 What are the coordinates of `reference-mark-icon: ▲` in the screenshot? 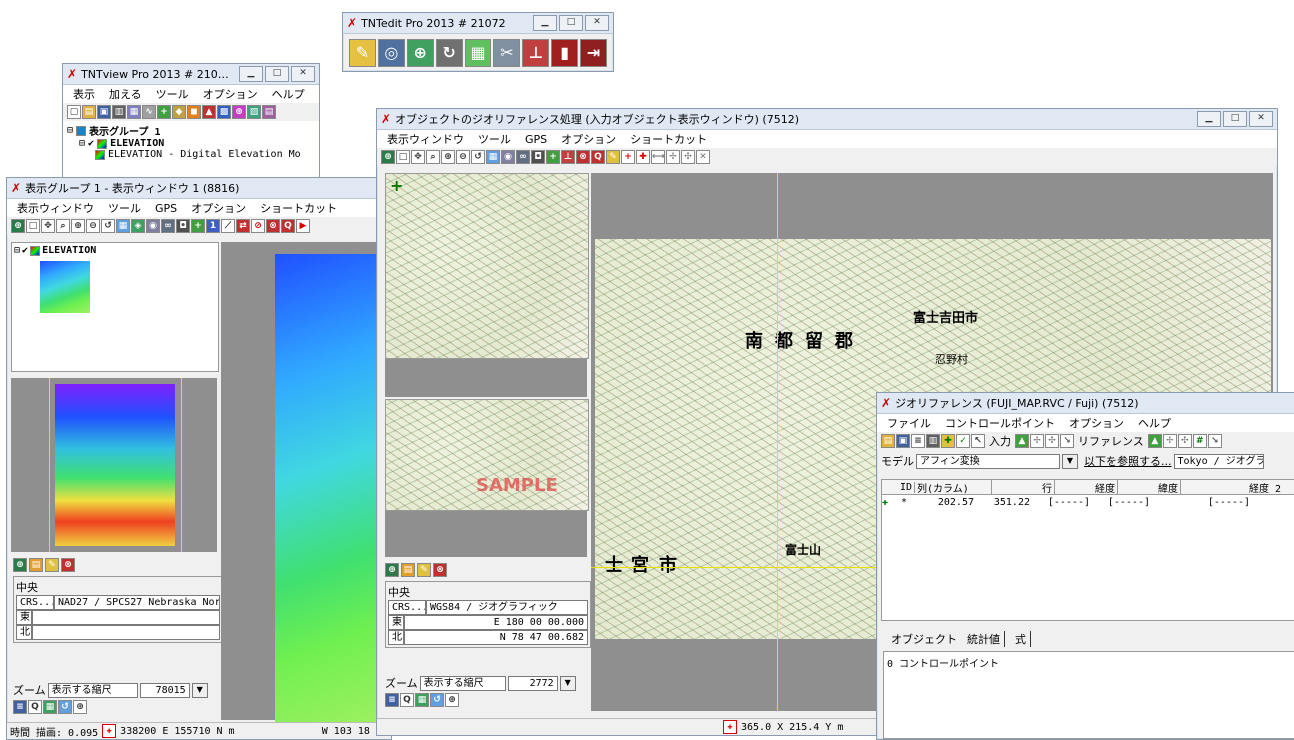 It's located at (1154, 441).